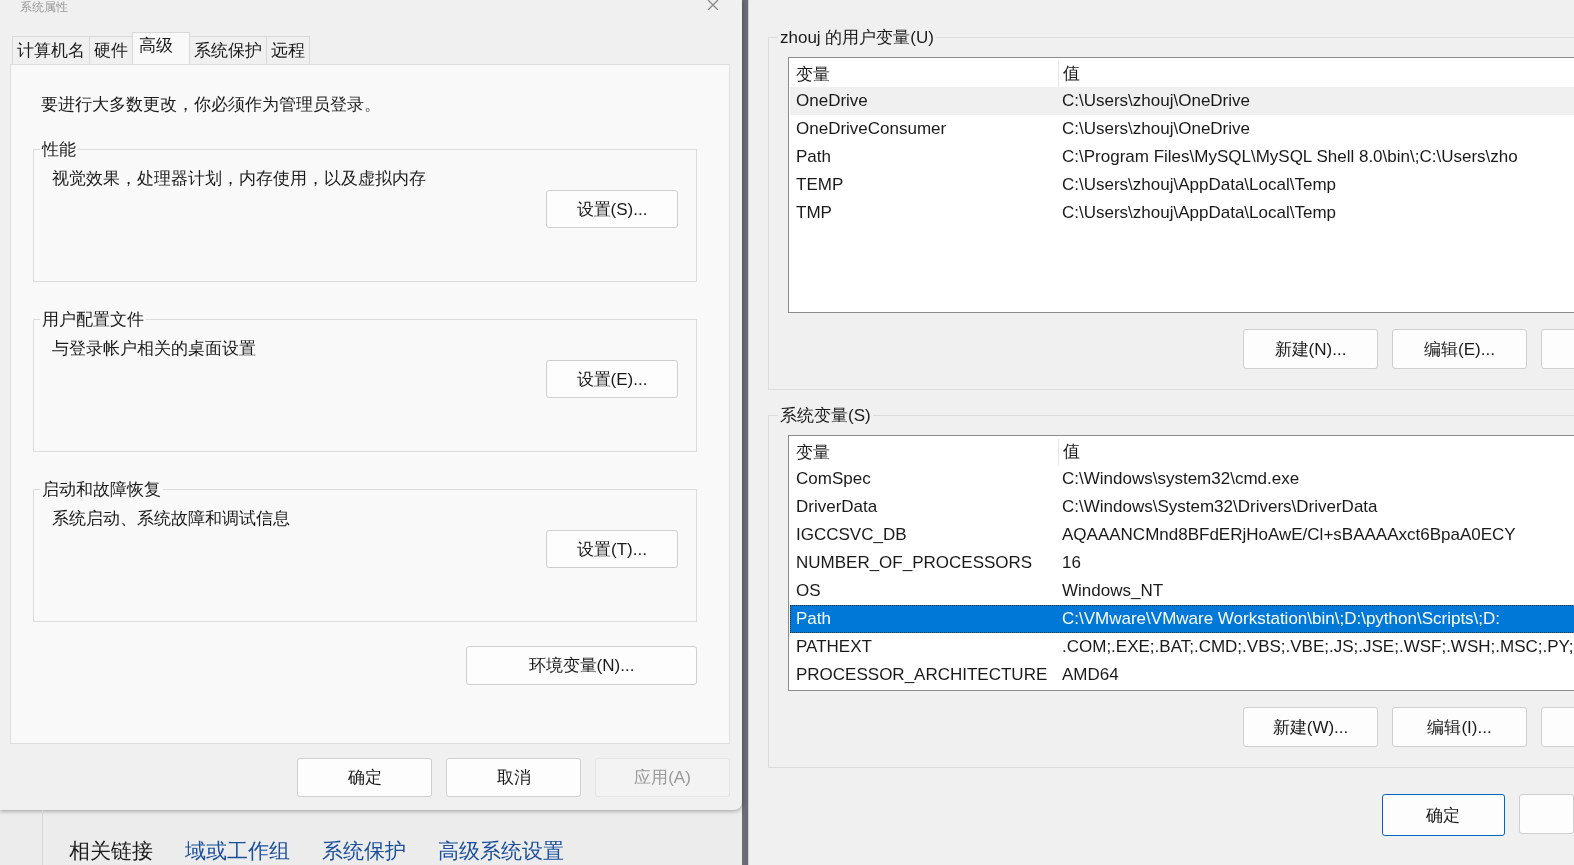 The height and width of the screenshot is (865, 1574). I want to click on list-row: ComSpec C:\Windows\system32\cmd.exe, so click(1182, 479).